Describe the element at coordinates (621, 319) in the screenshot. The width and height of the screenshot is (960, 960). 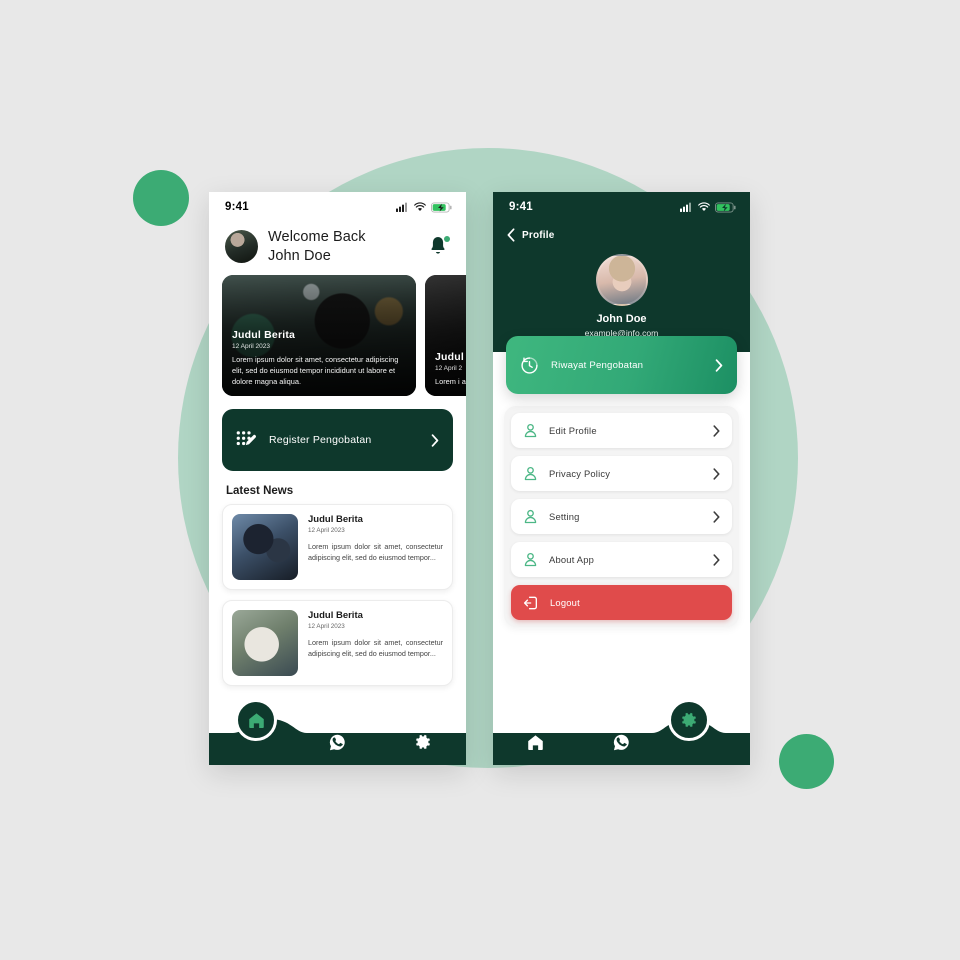
I see `profile-name: John Doe` at that location.